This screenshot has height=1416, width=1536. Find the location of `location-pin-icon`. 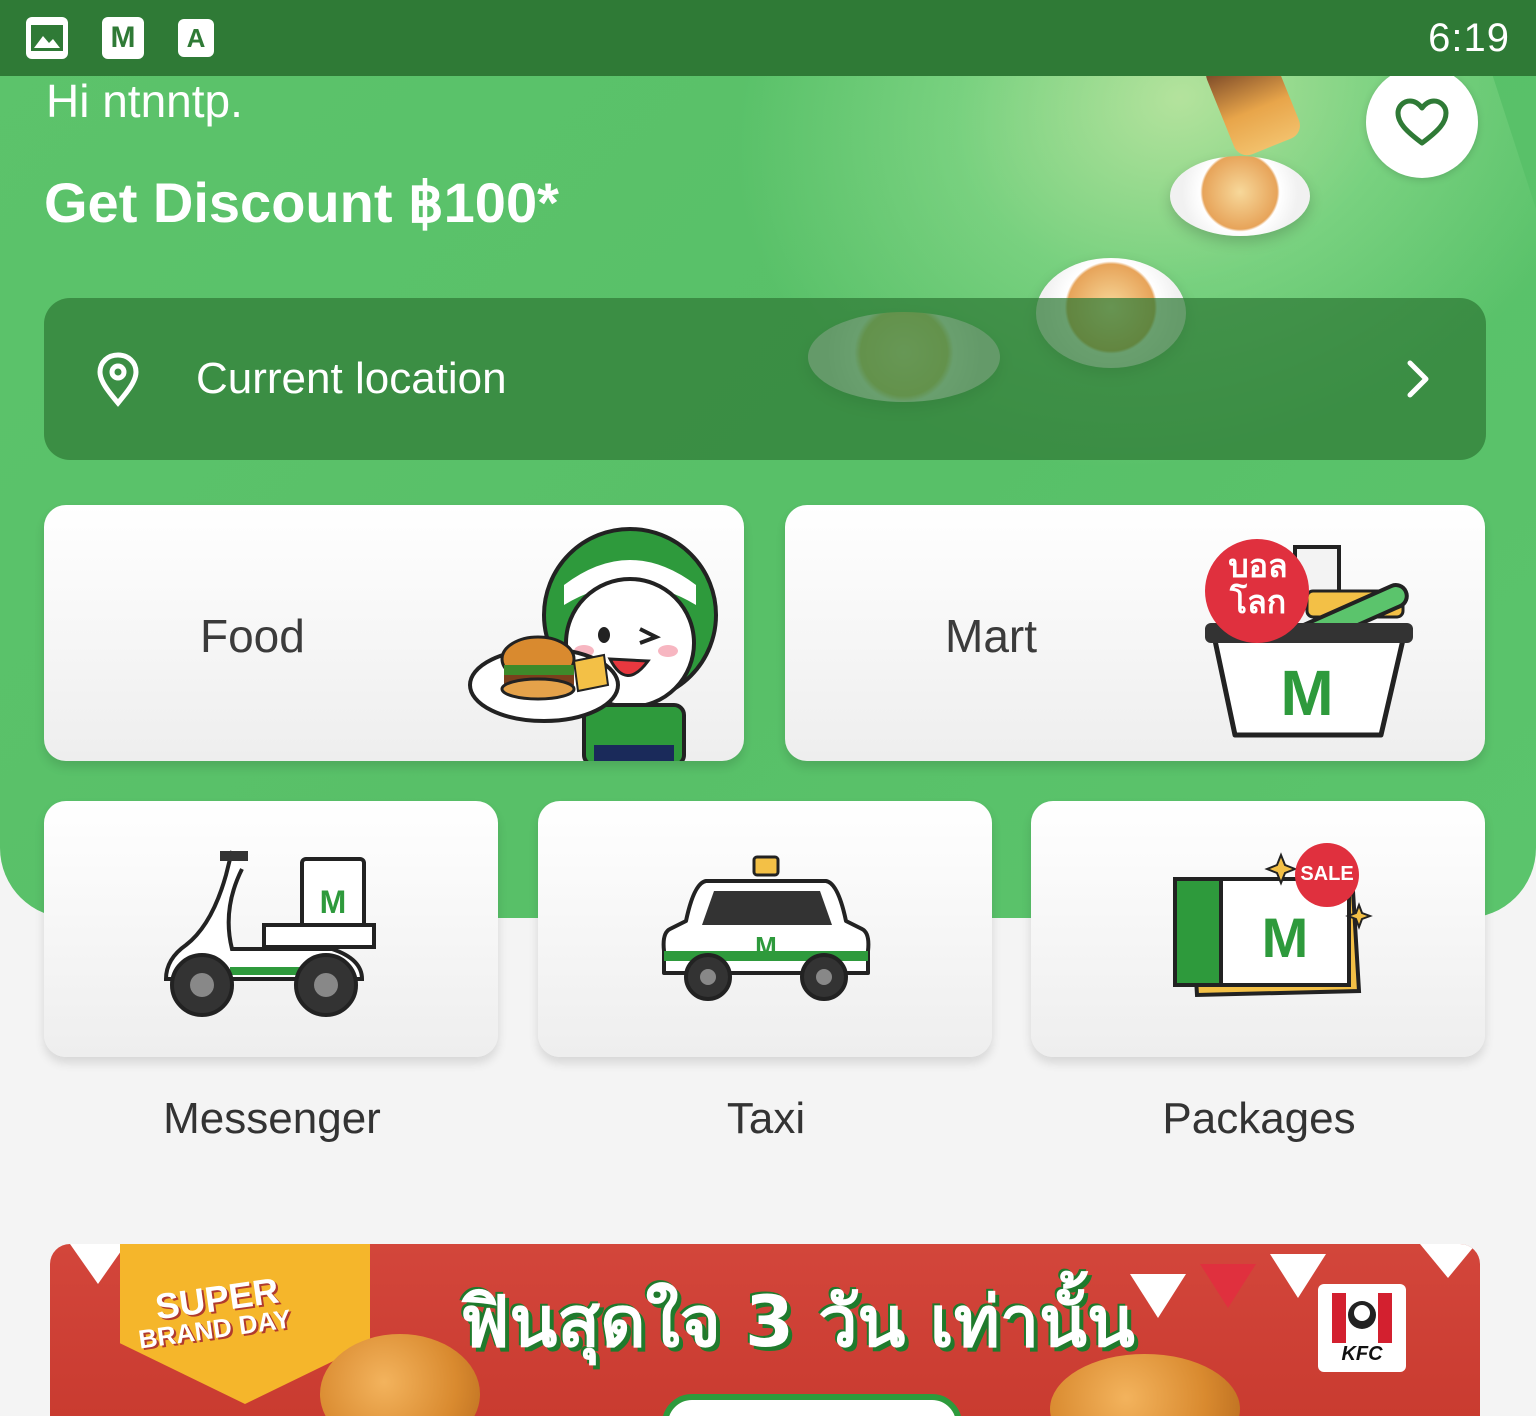

location-pin-icon is located at coordinates (118, 379).